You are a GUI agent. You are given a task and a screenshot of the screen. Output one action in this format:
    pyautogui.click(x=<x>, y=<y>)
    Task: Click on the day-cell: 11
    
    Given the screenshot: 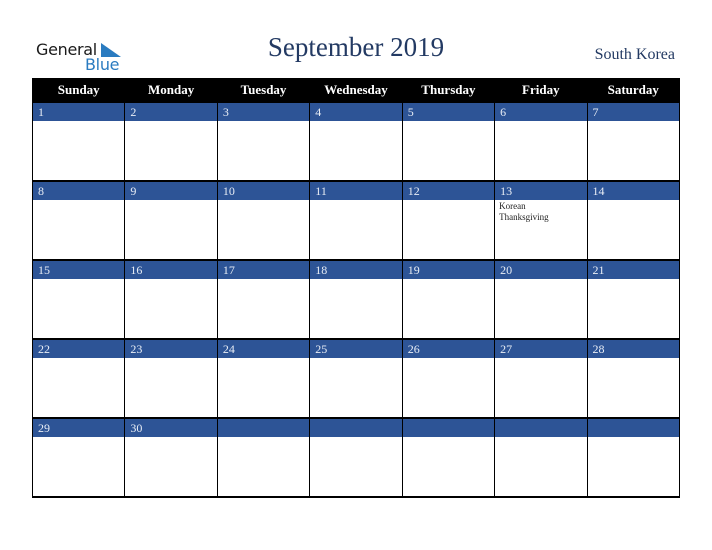 What is the action you would take?
    pyautogui.click(x=356, y=220)
    